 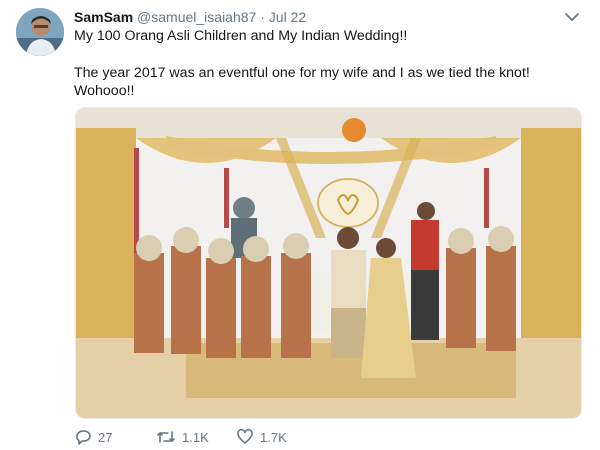 I want to click on like-action: 1.7K, so click(x=261, y=437).